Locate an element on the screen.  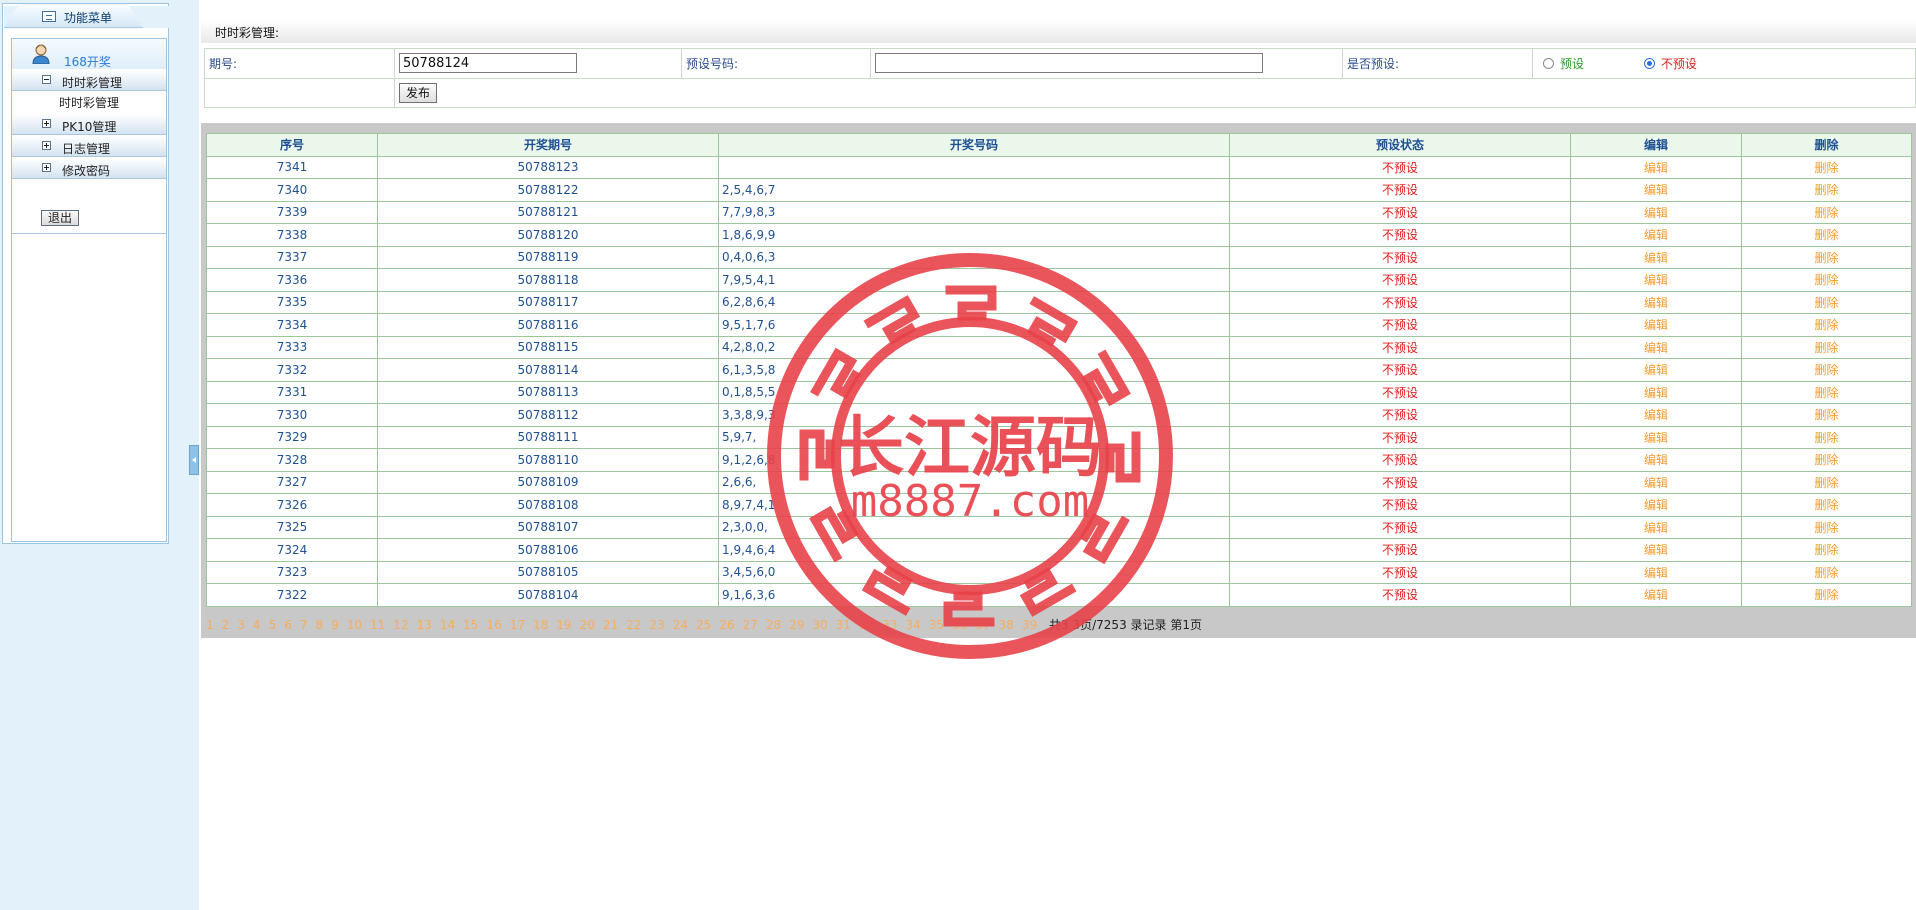
page-link: 25 is located at coordinates (703, 625).